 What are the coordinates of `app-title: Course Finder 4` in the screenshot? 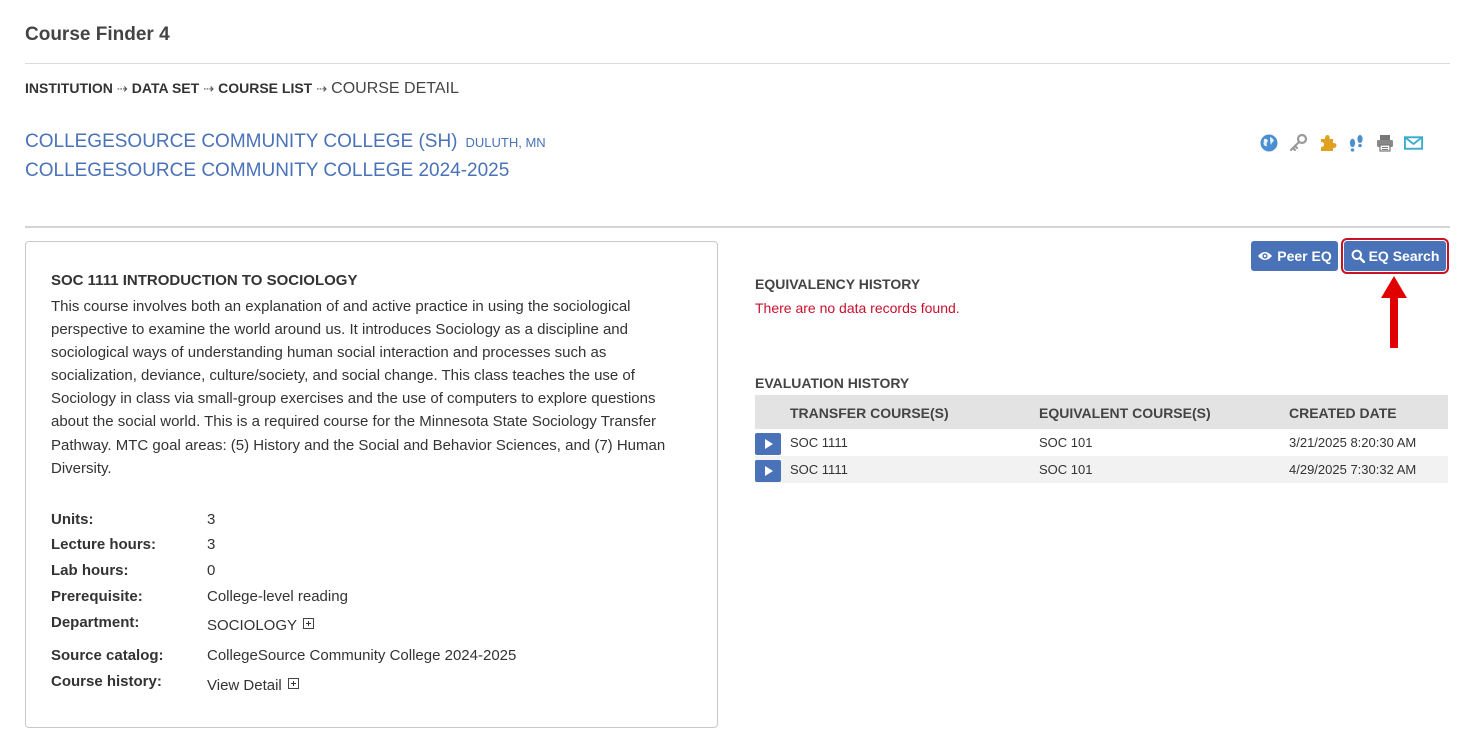 It's located at (97, 34).